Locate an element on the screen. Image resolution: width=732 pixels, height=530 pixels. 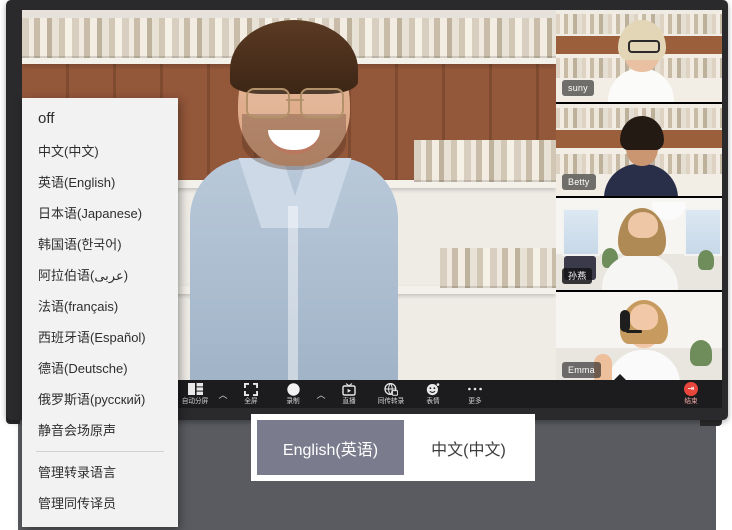
participant-name-badge: suny is located at coordinates (578, 88).